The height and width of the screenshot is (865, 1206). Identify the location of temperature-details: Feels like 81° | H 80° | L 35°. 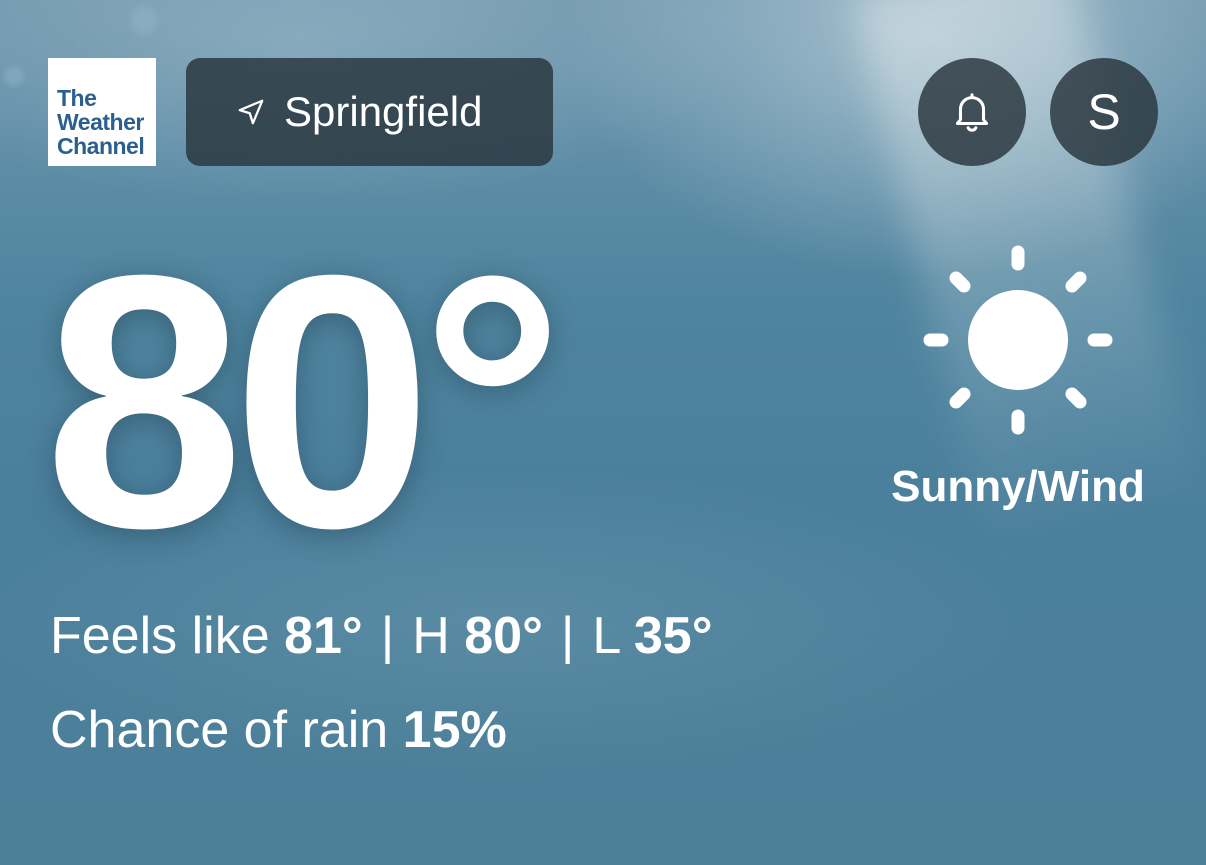
(381, 636).